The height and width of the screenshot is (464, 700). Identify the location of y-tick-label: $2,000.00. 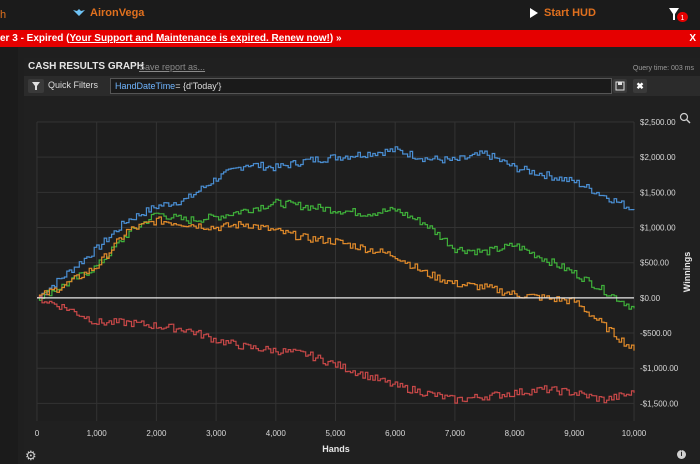
(658, 157).